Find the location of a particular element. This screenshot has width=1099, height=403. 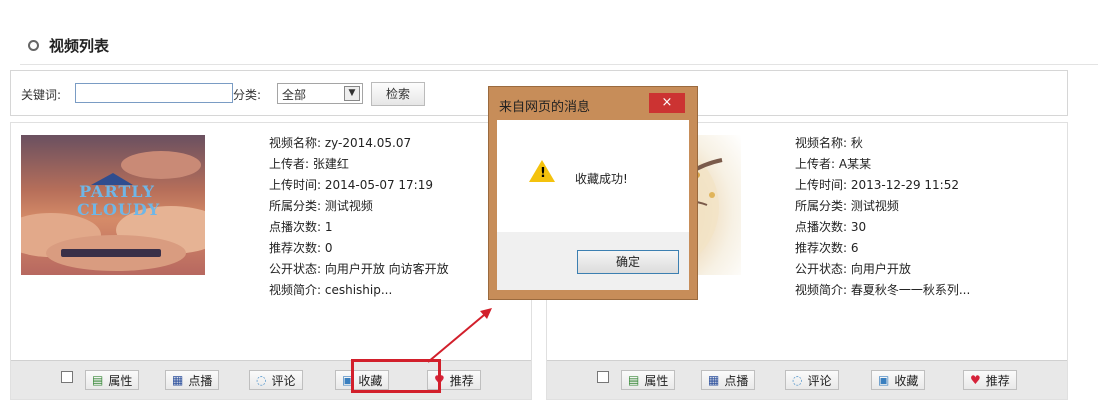

video-name: 视频名称: 秋 is located at coordinates (829, 143).